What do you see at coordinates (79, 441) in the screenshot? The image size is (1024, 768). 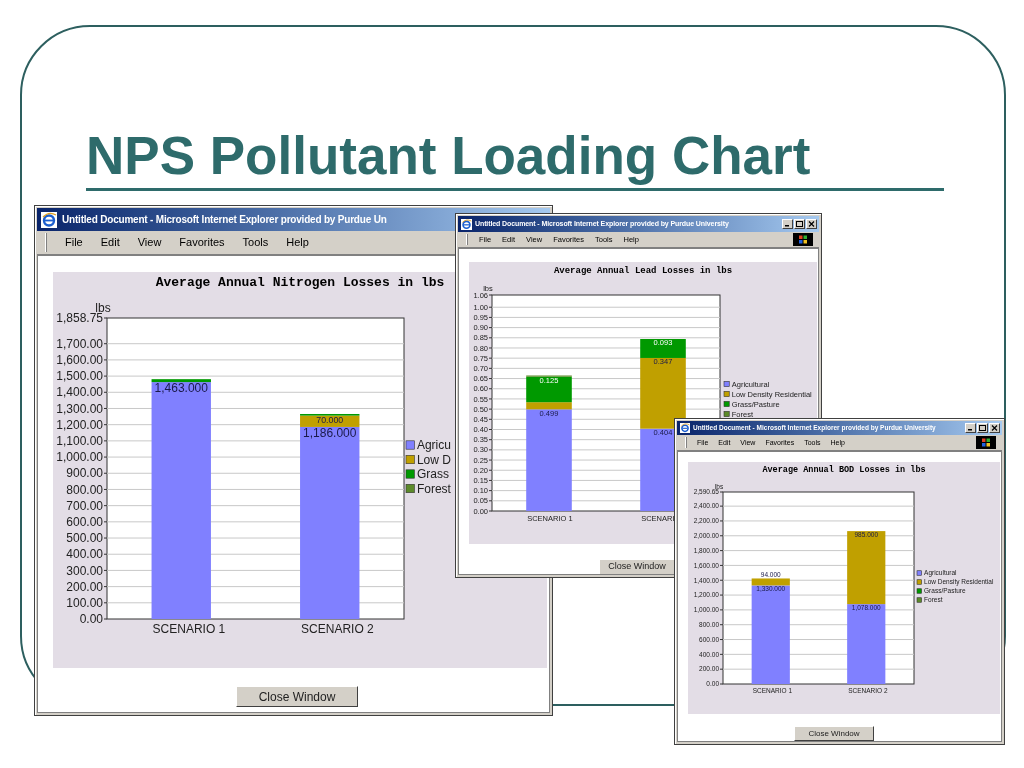 I see `tick-label: 1,100.00` at bounding box center [79, 441].